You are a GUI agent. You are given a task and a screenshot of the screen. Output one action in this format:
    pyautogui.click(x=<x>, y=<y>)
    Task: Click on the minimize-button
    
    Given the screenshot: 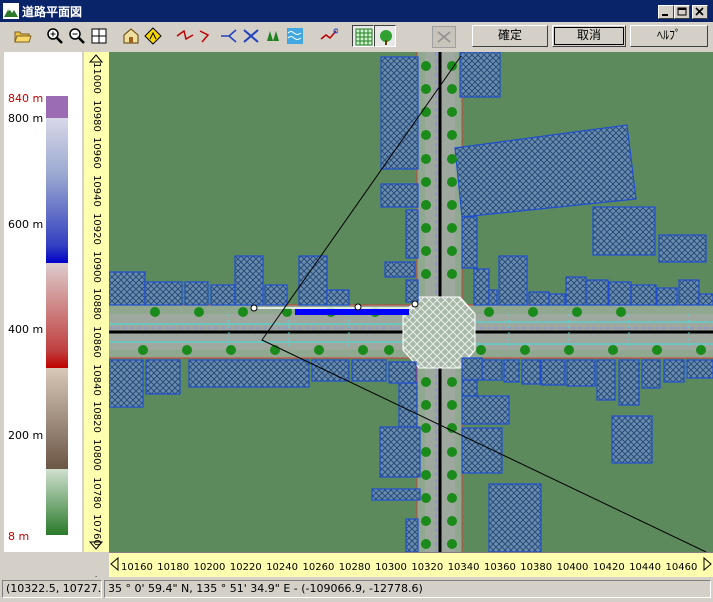 What is the action you would take?
    pyautogui.click(x=666, y=12)
    